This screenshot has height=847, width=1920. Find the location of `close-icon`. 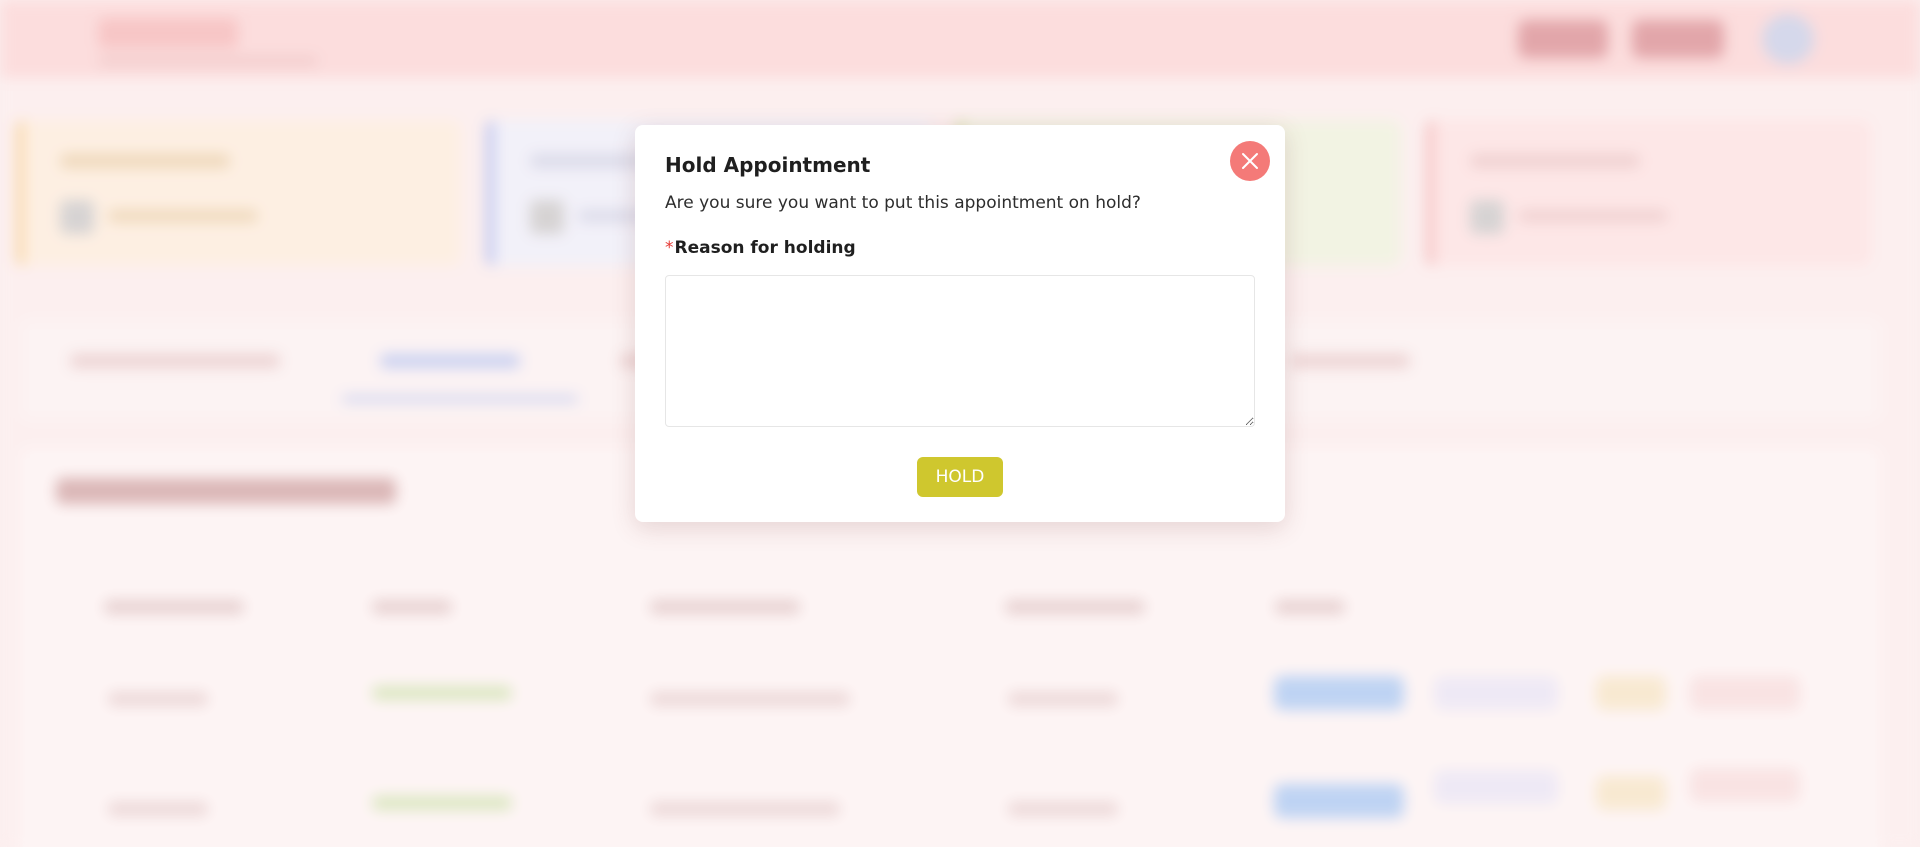

close-icon is located at coordinates (1250, 161).